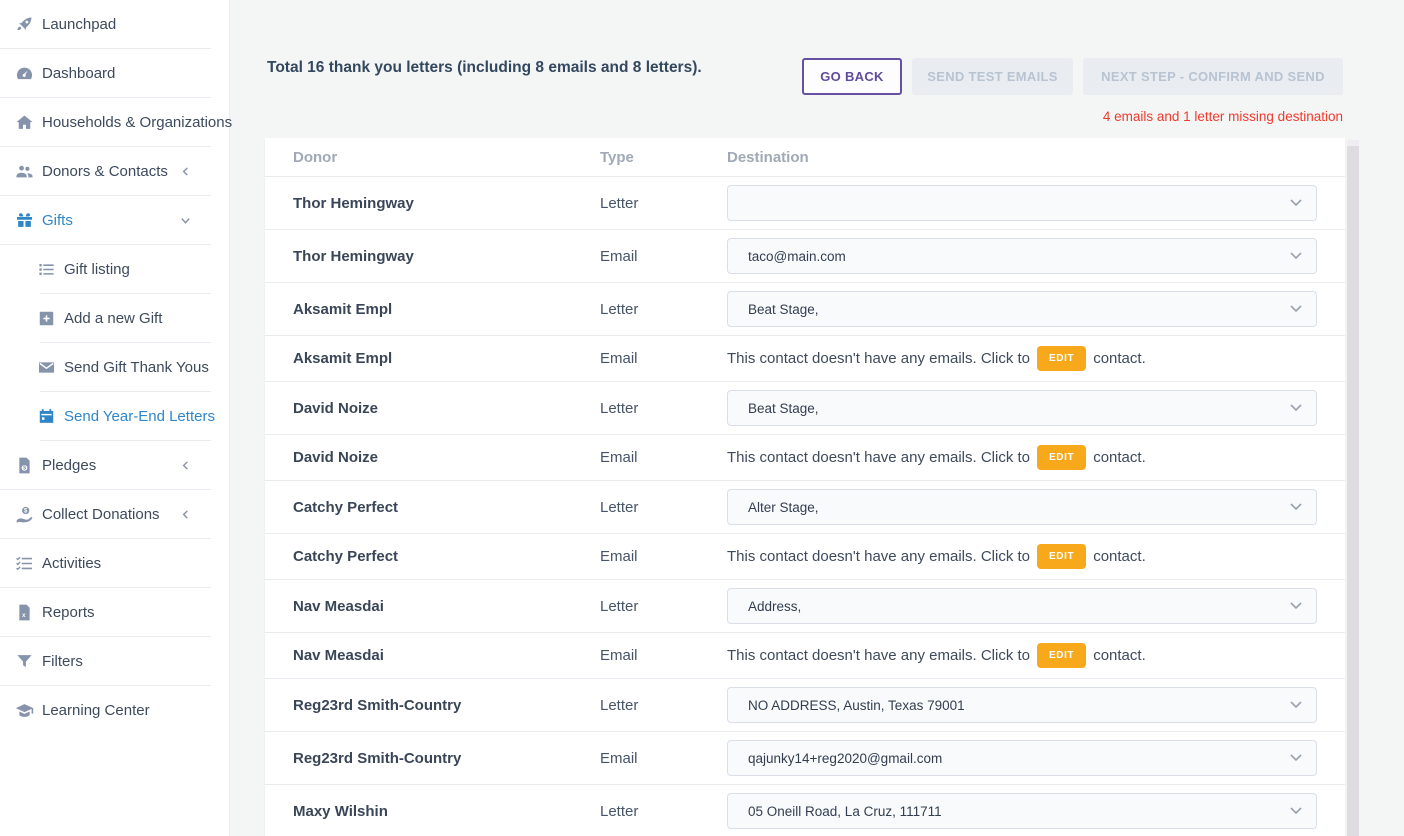 This screenshot has height=836, width=1404. I want to click on destination-select: NO ADDRESS, Austin, Texas 79001, so click(1022, 705).